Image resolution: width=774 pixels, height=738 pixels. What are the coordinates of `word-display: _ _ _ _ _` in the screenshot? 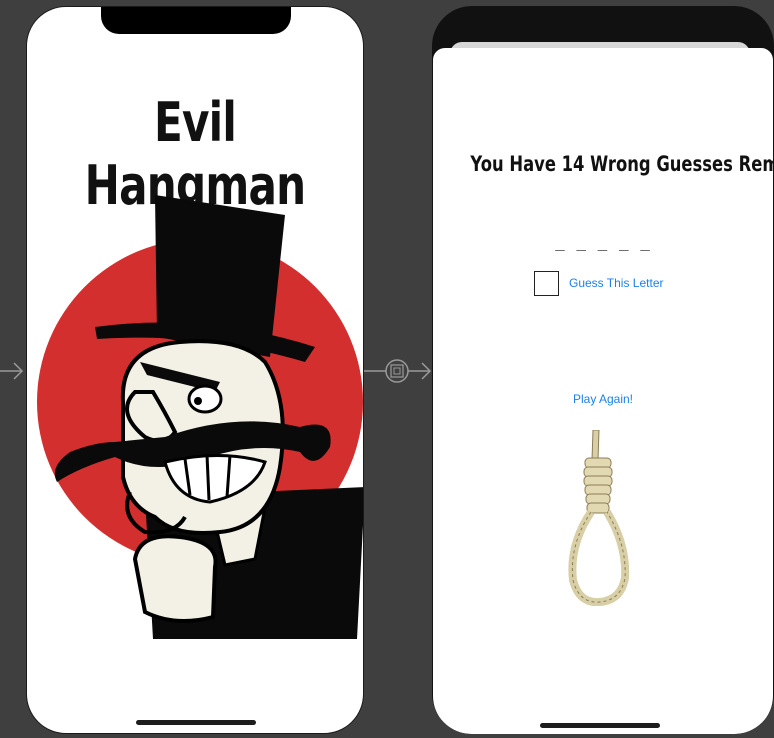 It's located at (603, 241).